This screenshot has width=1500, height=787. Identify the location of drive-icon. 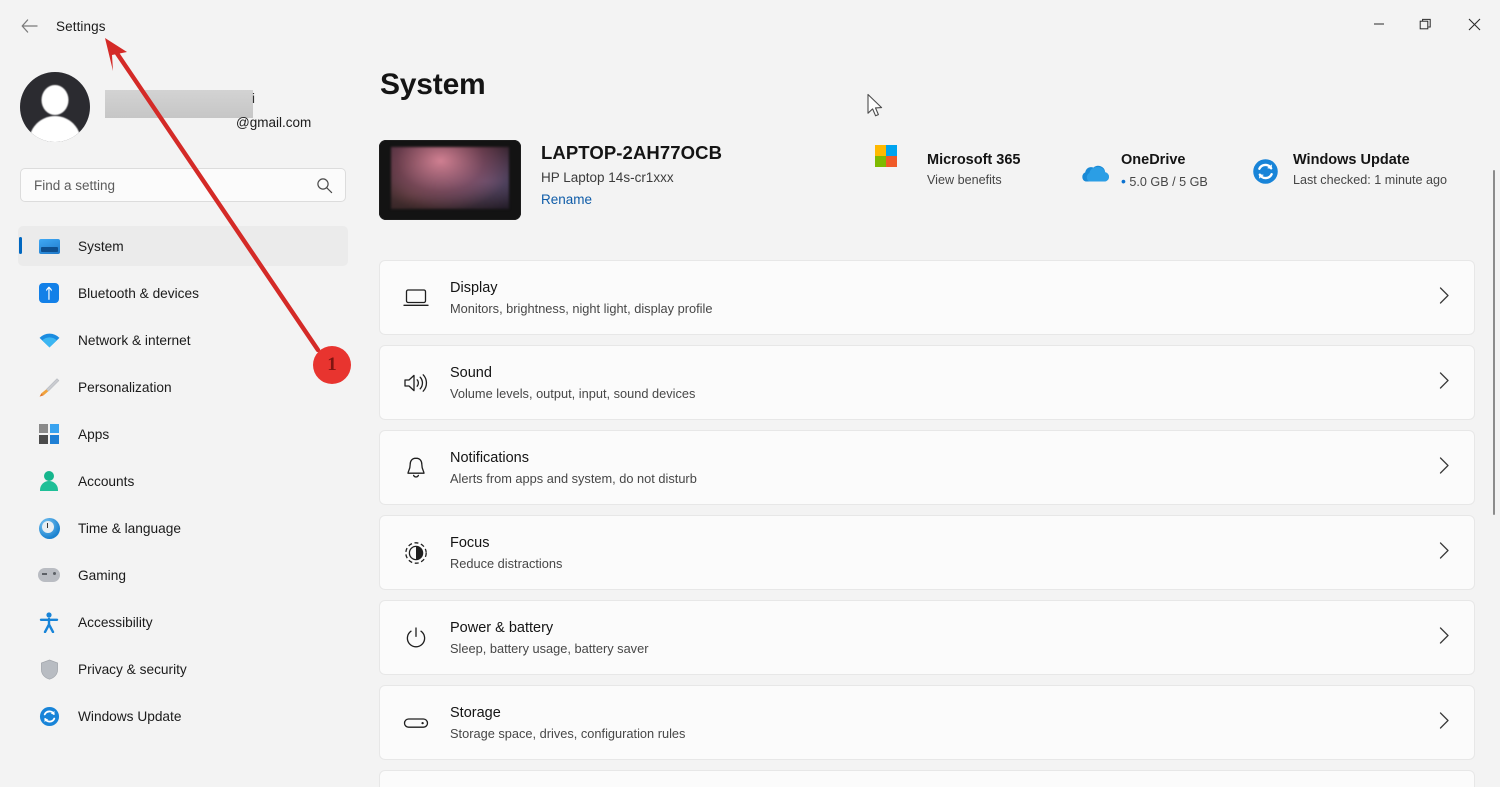
(416, 723).